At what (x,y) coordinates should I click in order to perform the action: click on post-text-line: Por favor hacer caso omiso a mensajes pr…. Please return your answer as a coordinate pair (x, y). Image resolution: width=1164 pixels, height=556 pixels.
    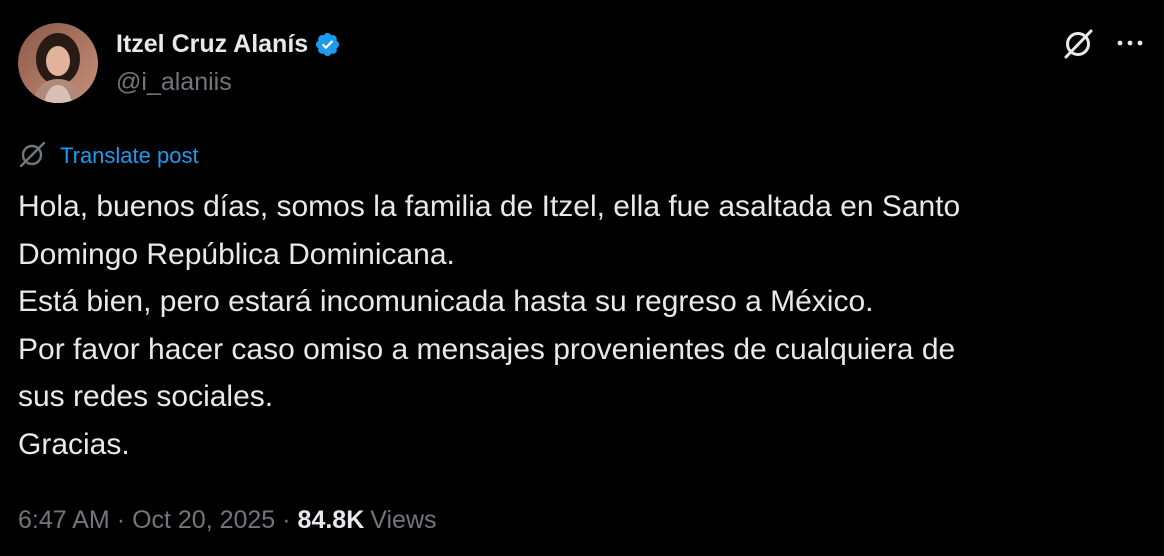
    Looking at the image, I should click on (487, 349).